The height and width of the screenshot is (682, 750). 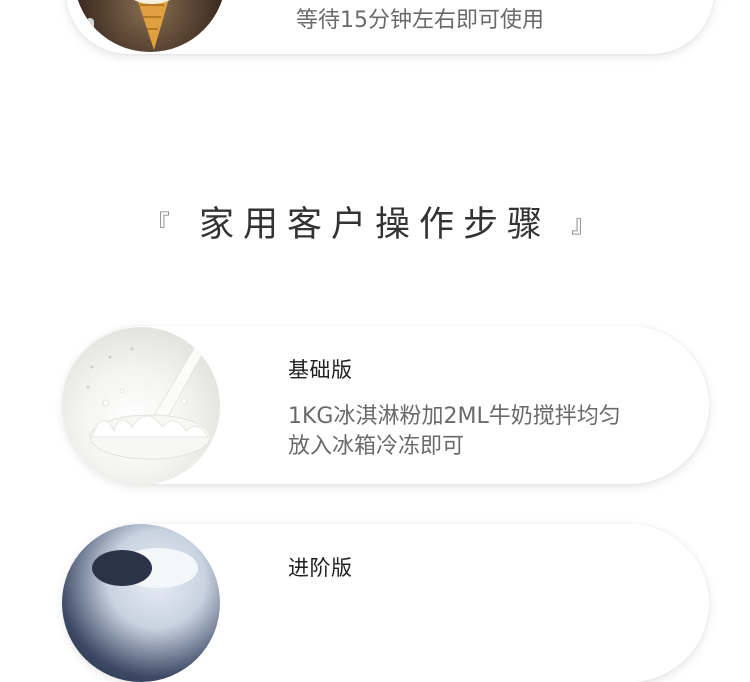 What do you see at coordinates (454, 416) in the screenshot?
I see `step-description-line: 1KG冰淇淋粉加2ML牛奶搅拌均匀` at bounding box center [454, 416].